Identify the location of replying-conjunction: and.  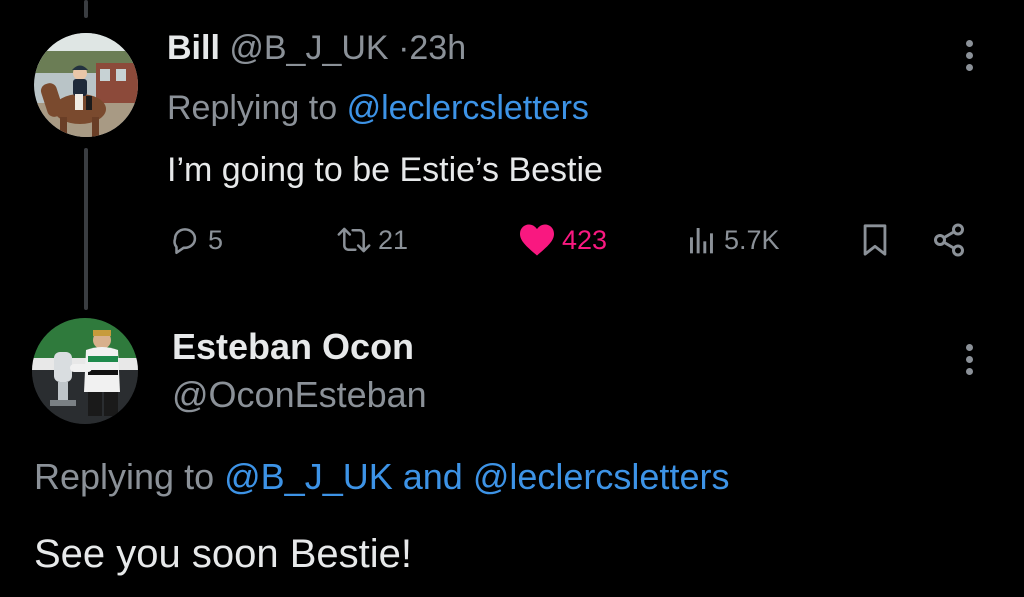
(433, 476).